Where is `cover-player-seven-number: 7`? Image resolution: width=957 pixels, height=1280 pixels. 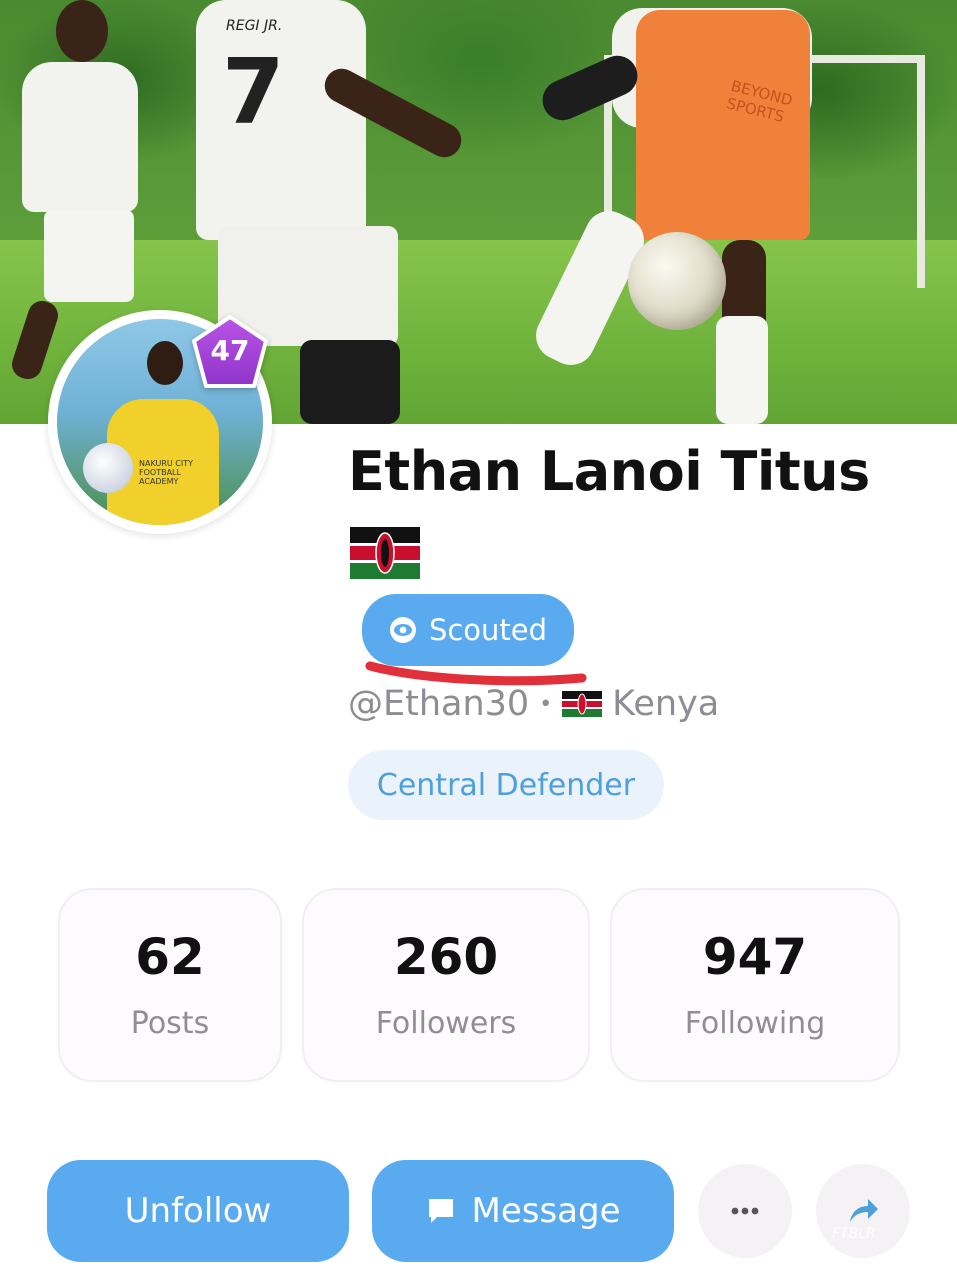 cover-player-seven-number: 7 is located at coordinates (253, 92).